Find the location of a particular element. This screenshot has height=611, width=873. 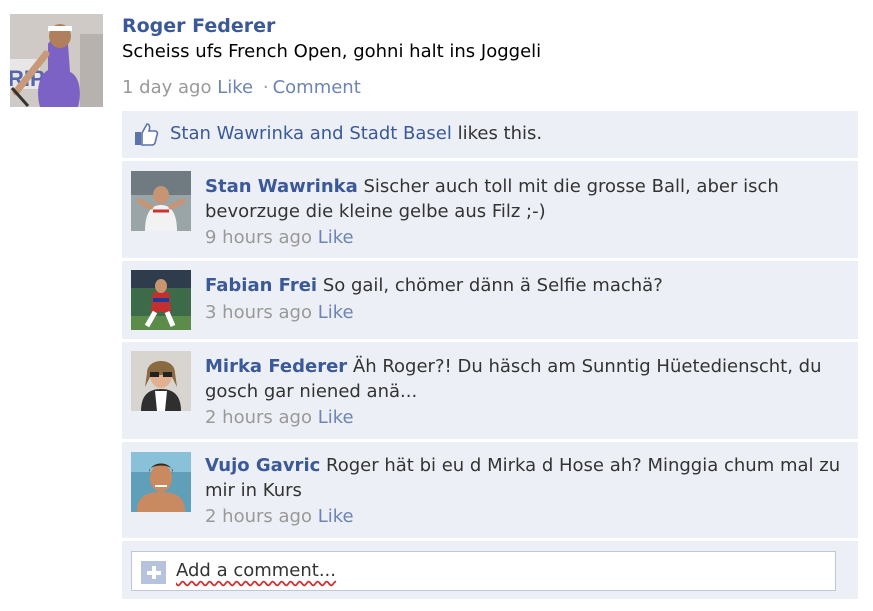

comment-meta: 9 hours ago Like is located at coordinates (279, 237).